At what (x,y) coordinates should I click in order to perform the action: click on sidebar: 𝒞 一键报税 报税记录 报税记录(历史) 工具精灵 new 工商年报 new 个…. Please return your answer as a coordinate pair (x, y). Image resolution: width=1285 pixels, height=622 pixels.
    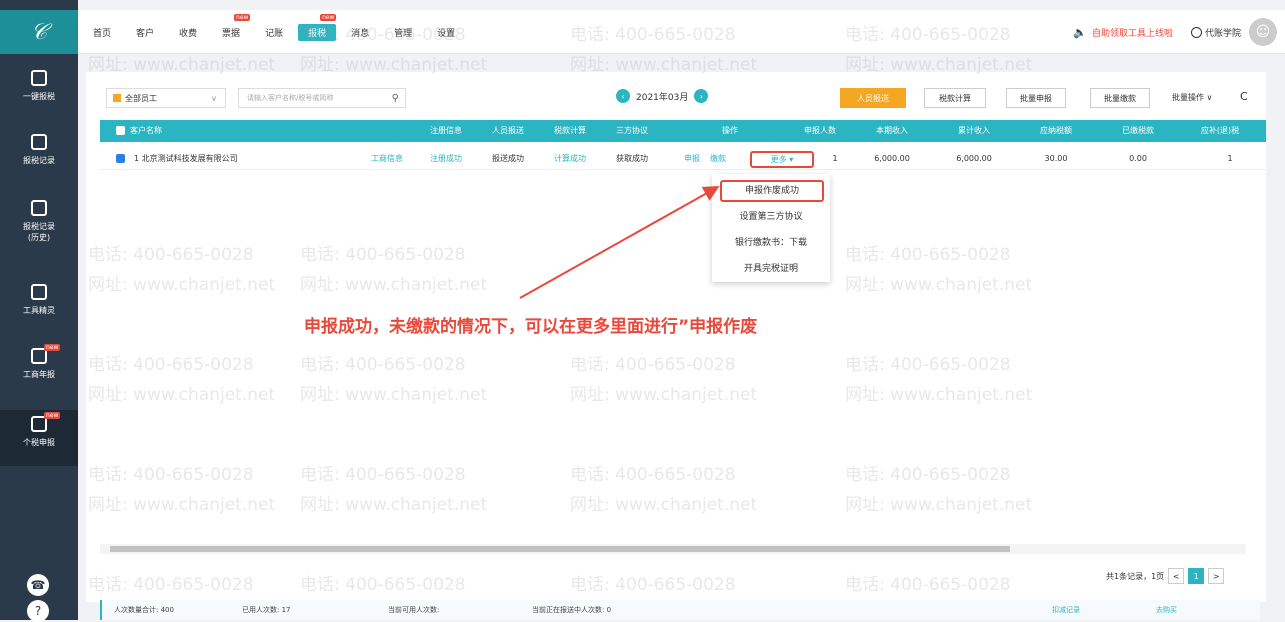
    Looking at the image, I should click on (39, 311).